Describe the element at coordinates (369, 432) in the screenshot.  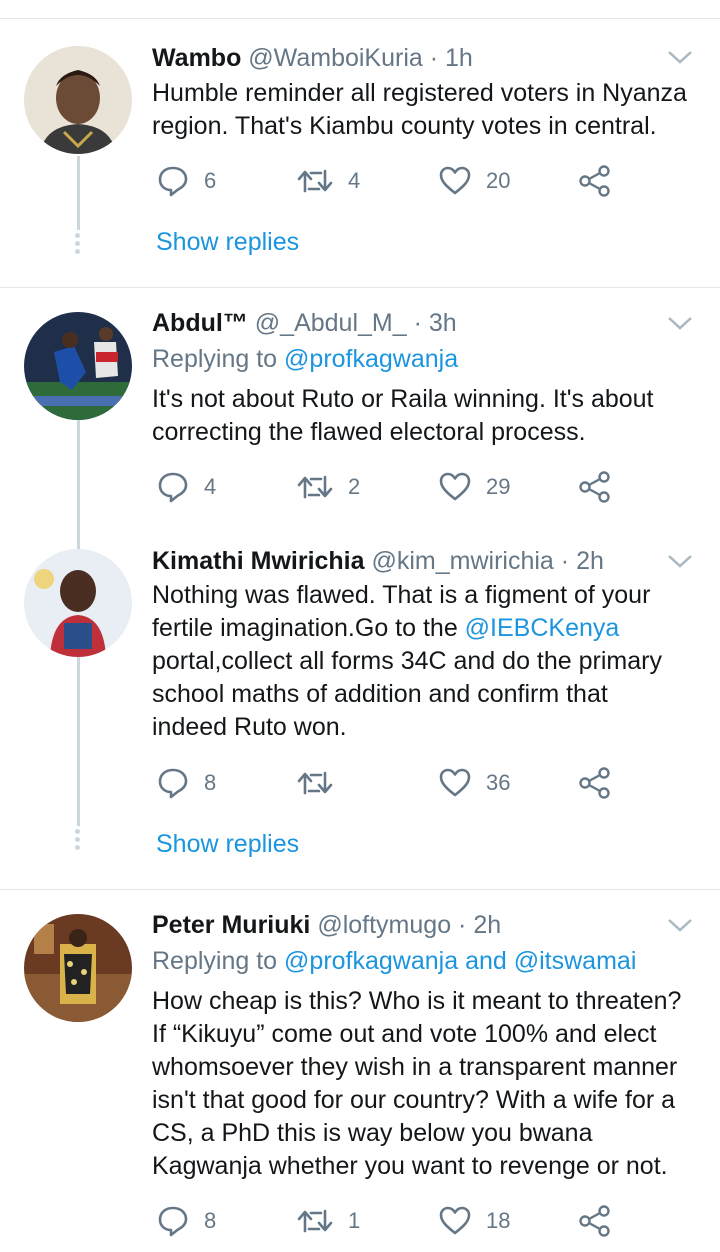
I see `text-line: correcting the flawed electoral process.` at that location.